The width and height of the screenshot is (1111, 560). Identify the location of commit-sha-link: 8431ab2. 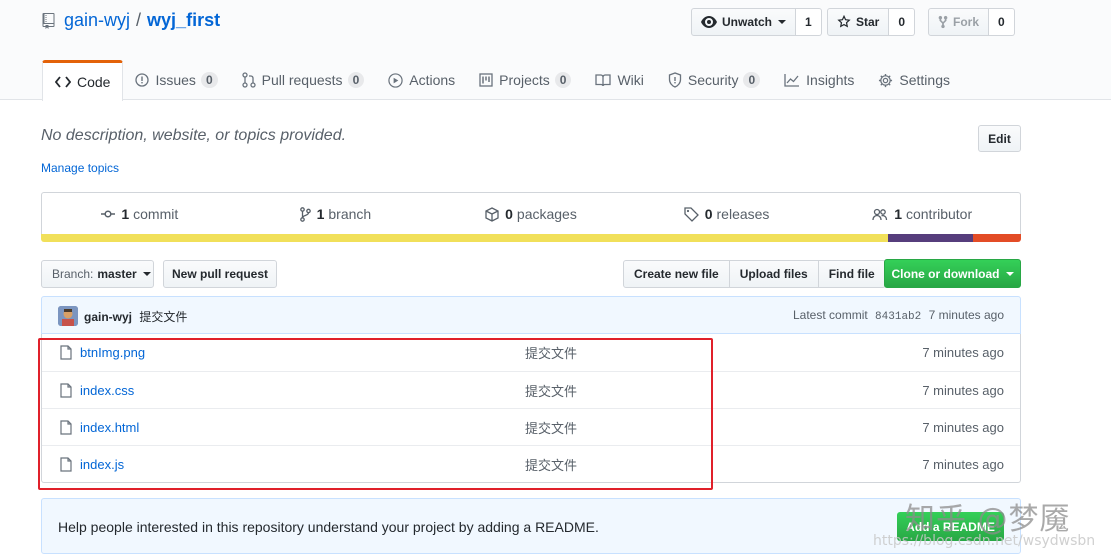
(898, 317).